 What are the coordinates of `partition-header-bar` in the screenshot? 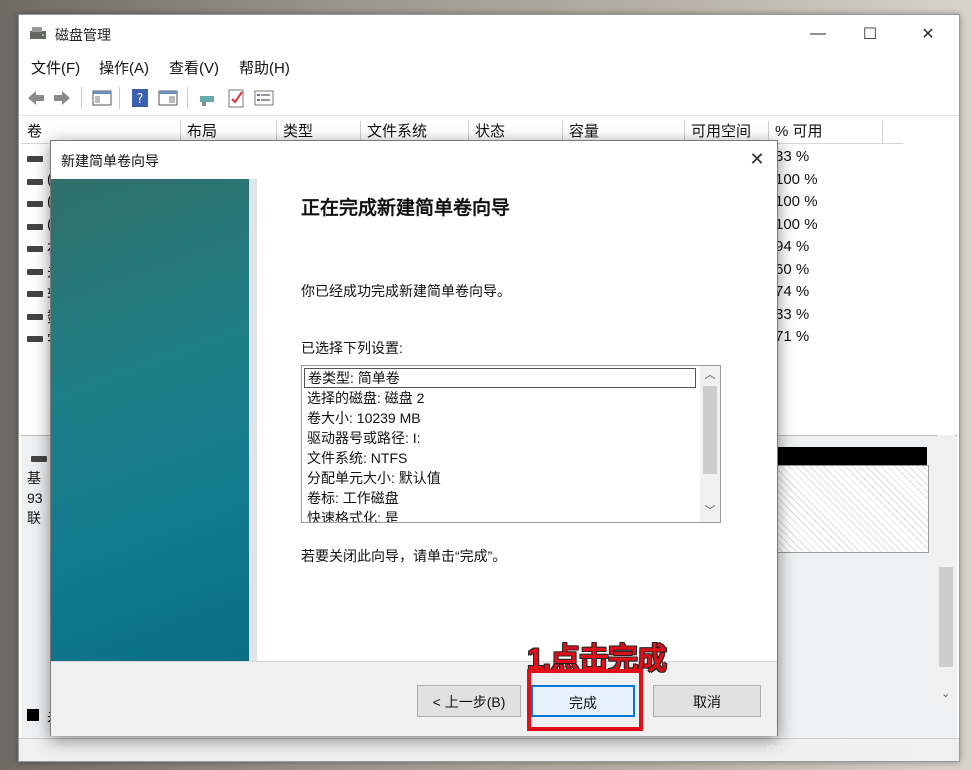 It's located at (851, 456).